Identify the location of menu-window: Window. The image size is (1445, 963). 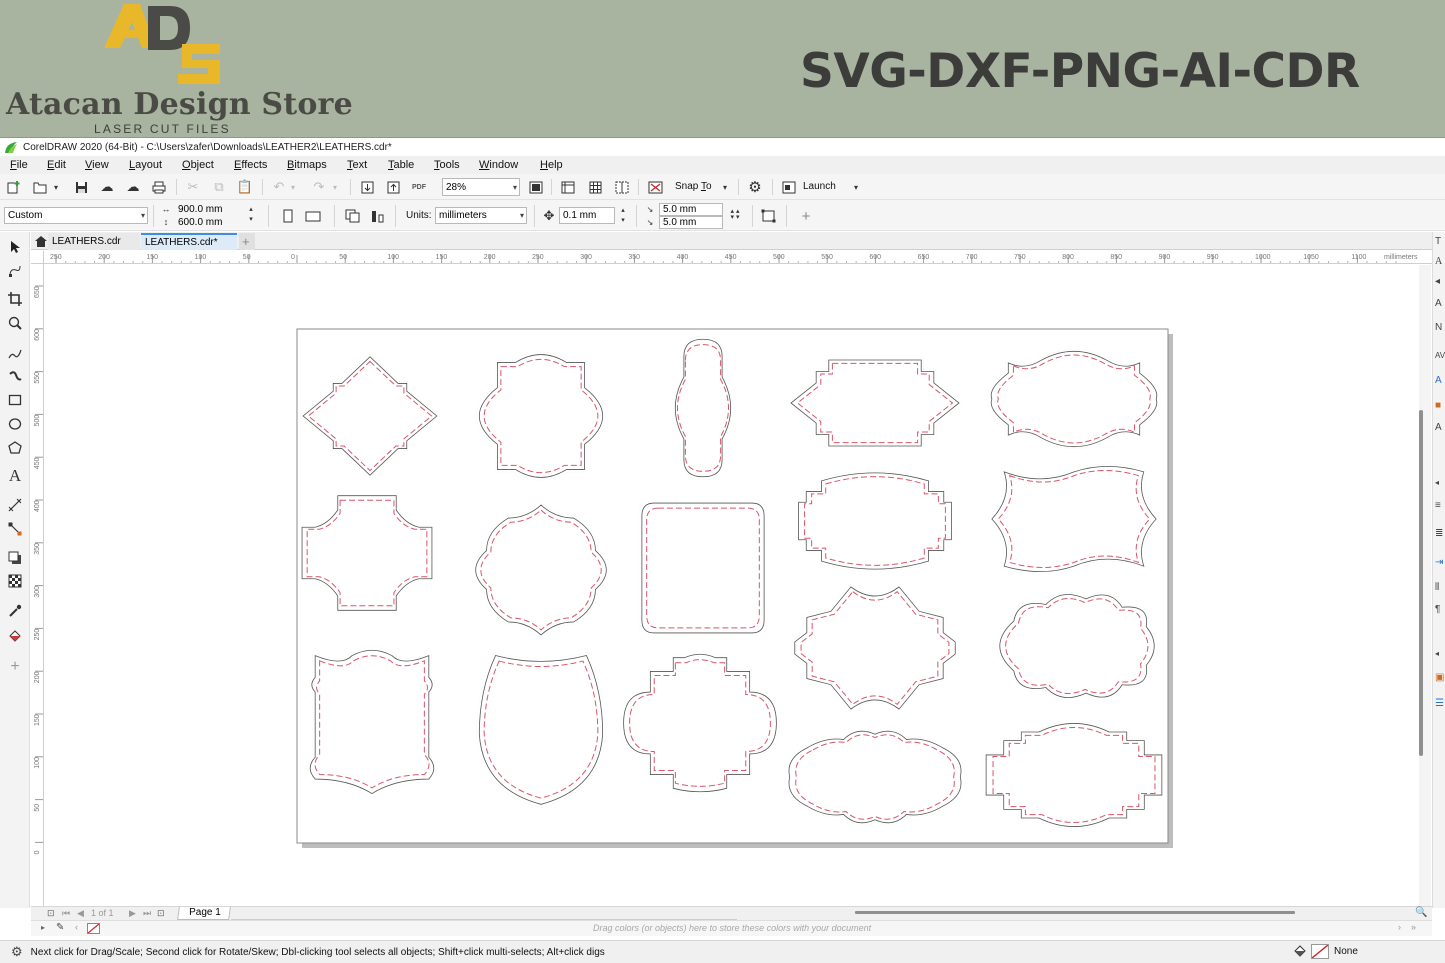
(498, 165).